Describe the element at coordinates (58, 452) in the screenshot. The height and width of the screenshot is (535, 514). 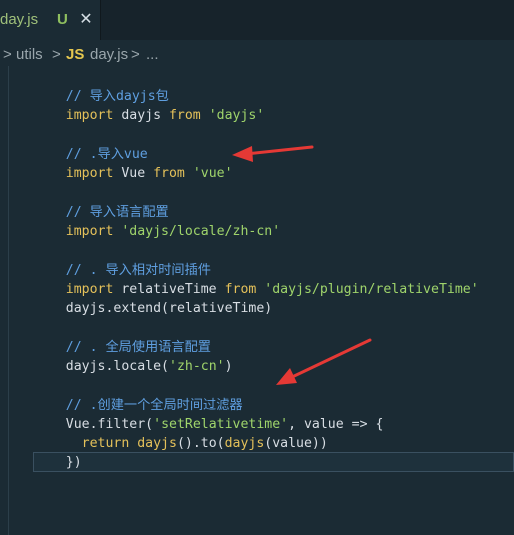
I see `code-line-20: })` at that location.